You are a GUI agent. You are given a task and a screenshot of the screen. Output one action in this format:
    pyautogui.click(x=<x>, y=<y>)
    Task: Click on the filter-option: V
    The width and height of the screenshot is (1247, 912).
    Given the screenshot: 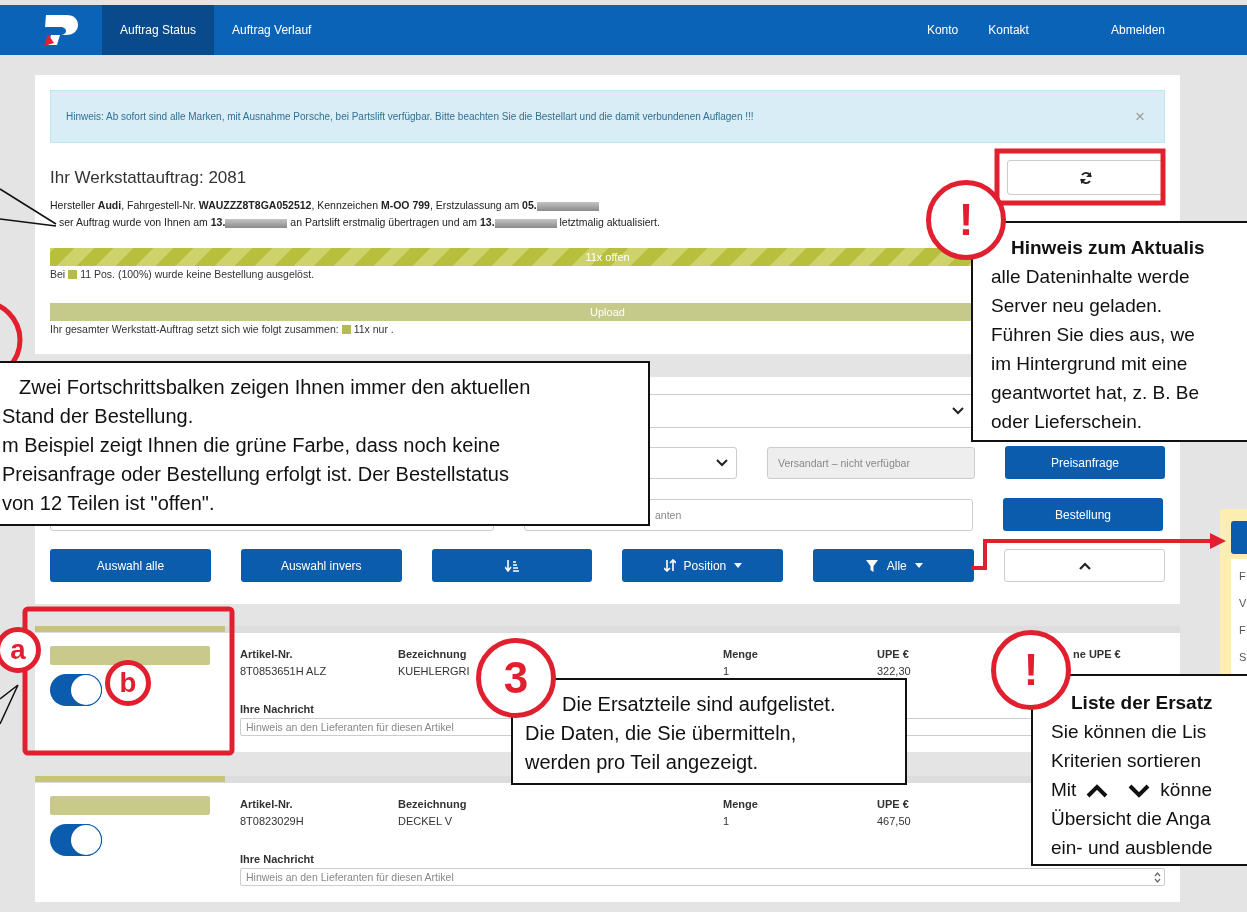 What is the action you would take?
    pyautogui.click(x=1243, y=603)
    